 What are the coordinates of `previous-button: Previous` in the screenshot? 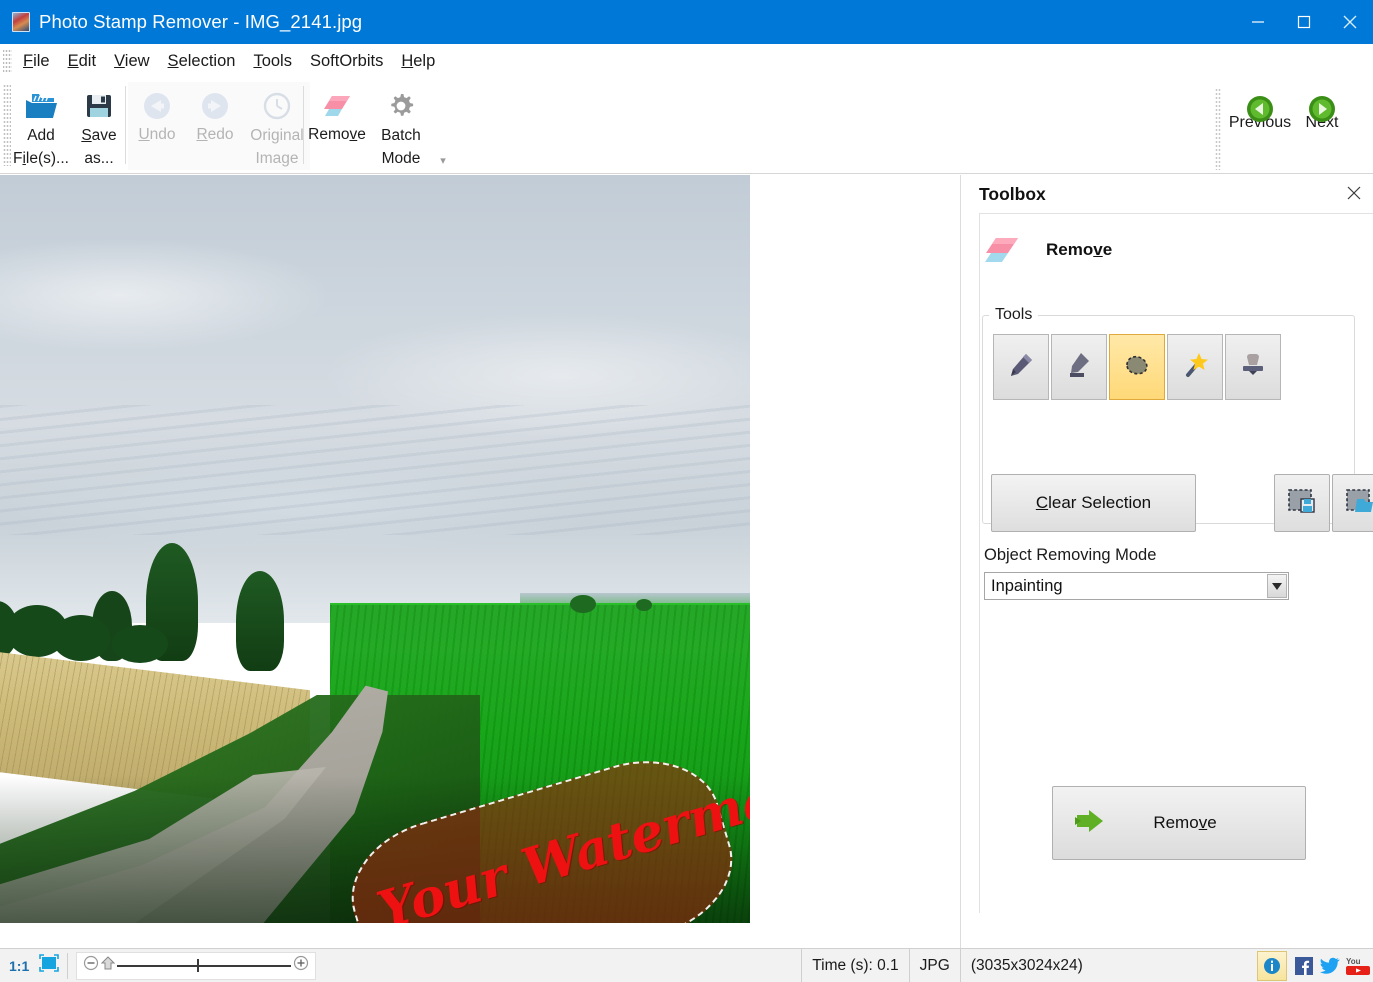 It's located at (1260, 126).